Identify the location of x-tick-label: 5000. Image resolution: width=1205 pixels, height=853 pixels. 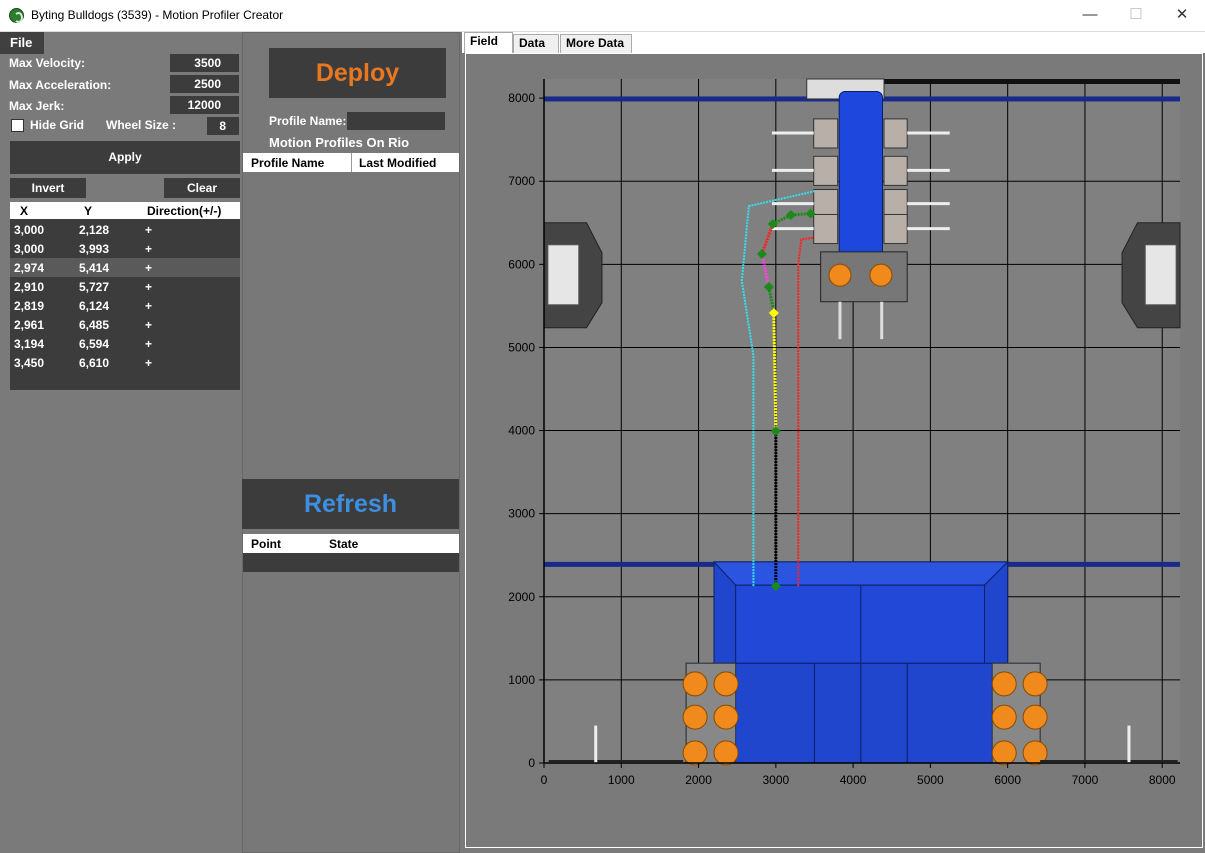
(930, 780).